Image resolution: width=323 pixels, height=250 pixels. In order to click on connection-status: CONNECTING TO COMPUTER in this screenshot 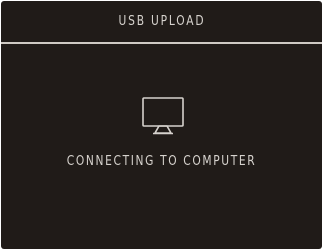, I will do `click(161, 161)`.